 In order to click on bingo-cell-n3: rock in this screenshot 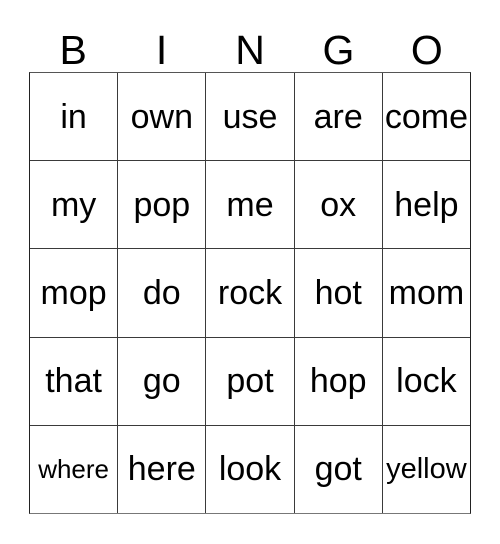, I will do `click(249, 293)`.